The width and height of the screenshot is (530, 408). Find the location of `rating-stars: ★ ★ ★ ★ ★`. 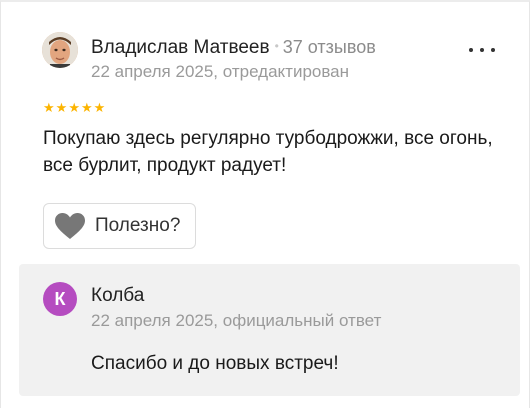

rating-stars: ★ ★ ★ ★ ★ is located at coordinates (74, 108).